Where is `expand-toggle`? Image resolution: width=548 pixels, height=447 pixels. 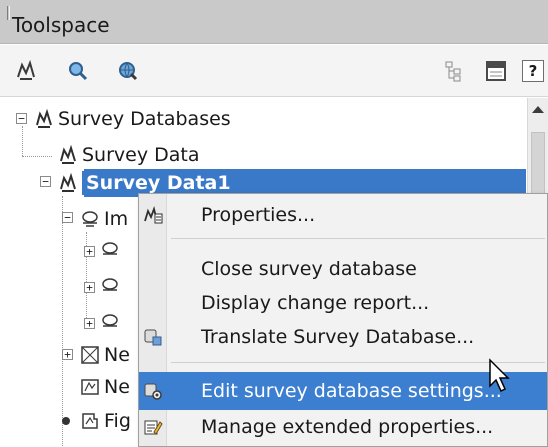
expand-toggle is located at coordinates (66, 421).